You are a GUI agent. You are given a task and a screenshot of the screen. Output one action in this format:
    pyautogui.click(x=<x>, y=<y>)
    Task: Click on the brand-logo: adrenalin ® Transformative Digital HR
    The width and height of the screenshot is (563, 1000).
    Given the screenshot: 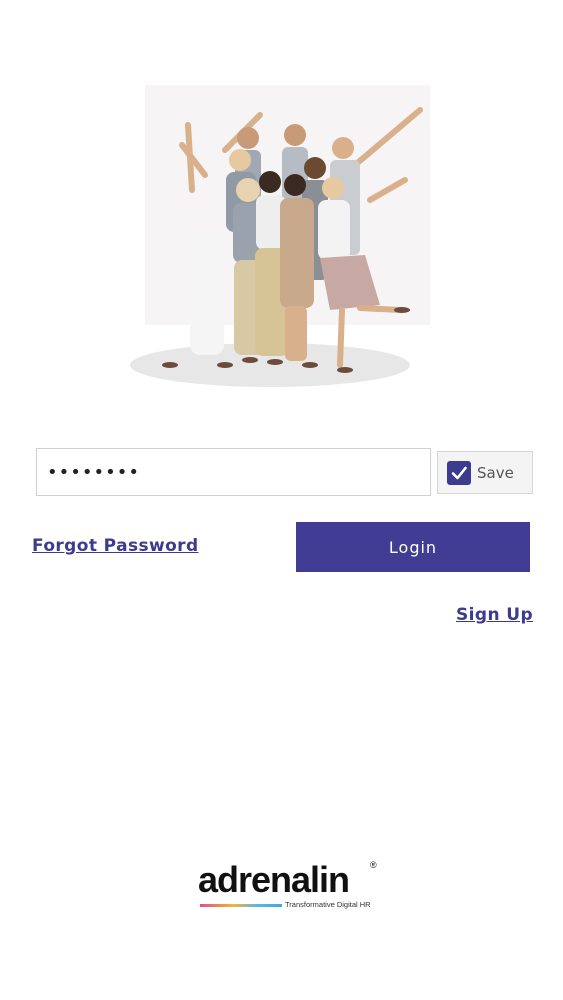 What is the action you would take?
    pyautogui.click(x=290, y=886)
    